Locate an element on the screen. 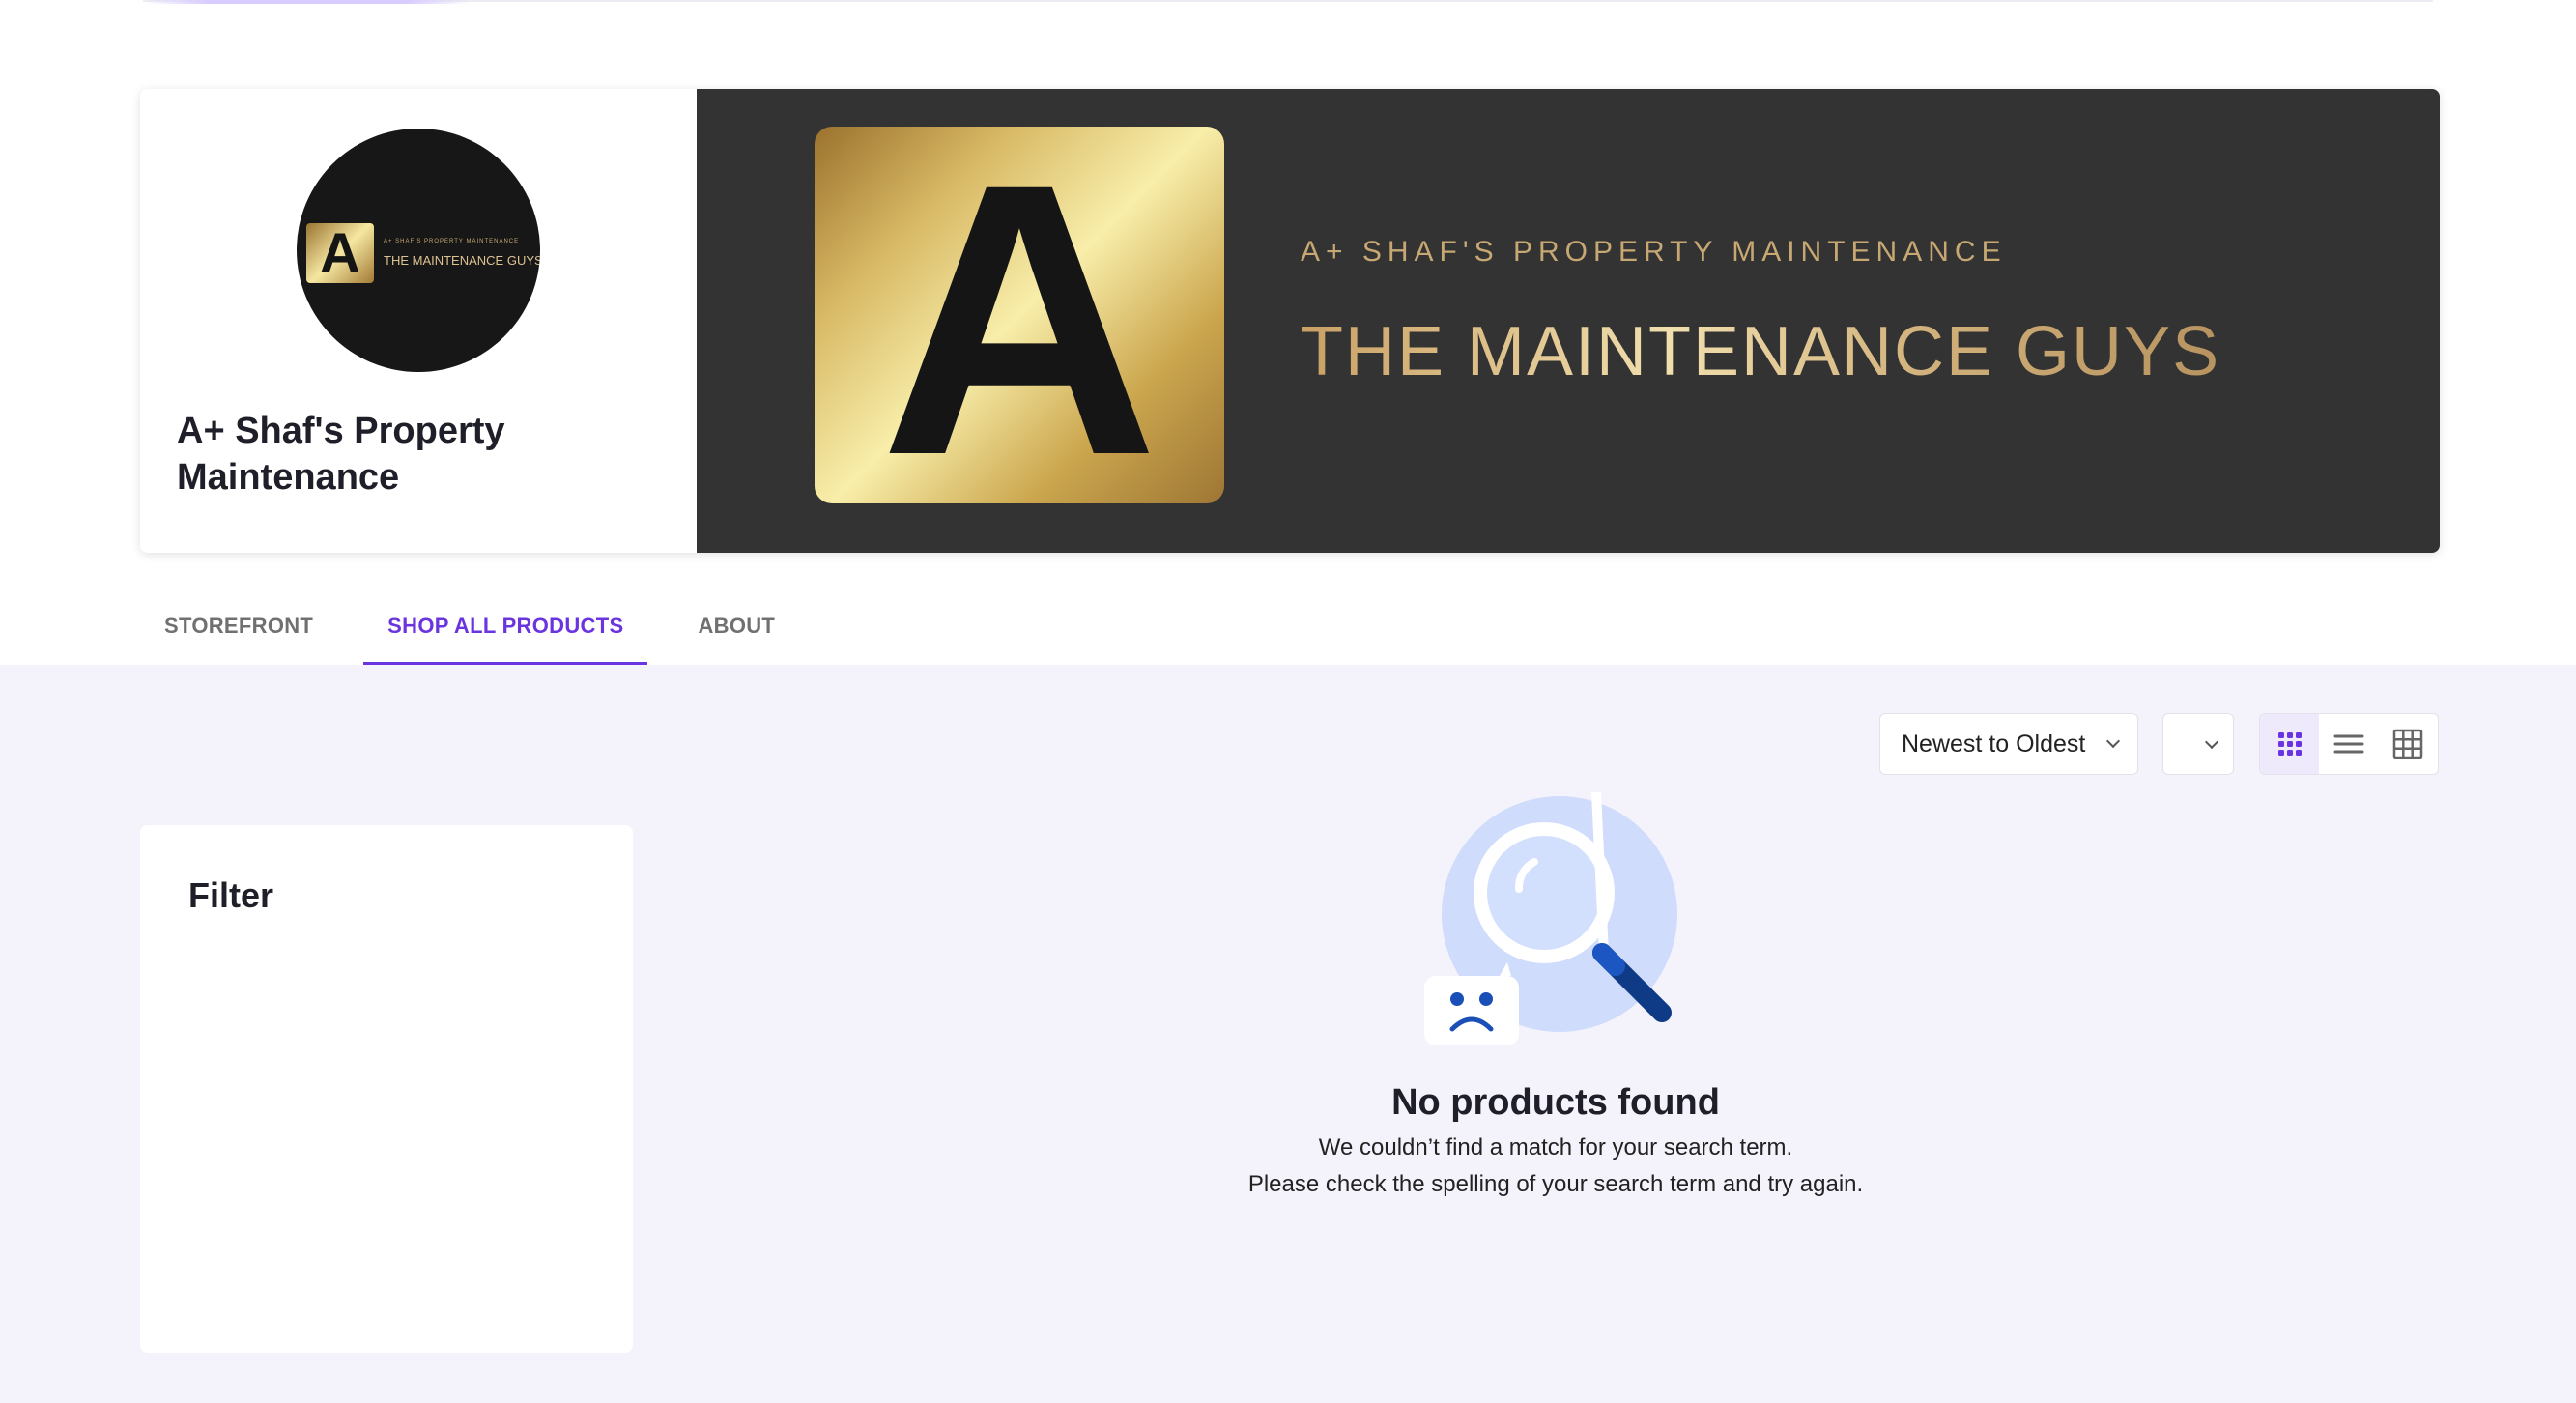 This screenshot has height=1403, width=2576. avatar-logo-tile: A is located at coordinates (340, 254).